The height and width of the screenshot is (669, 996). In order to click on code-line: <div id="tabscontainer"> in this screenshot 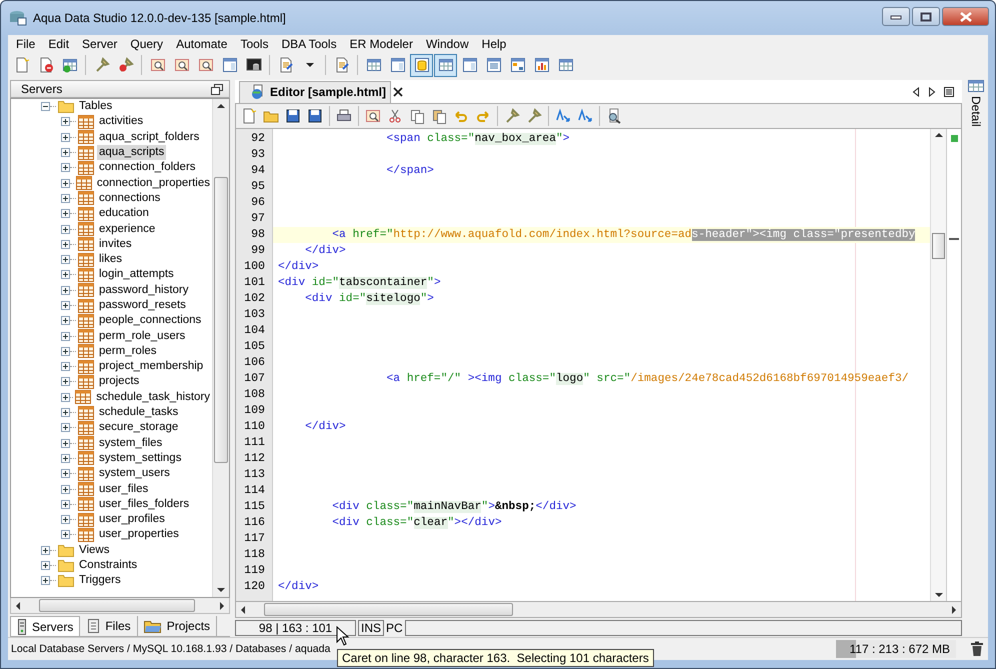, I will do `click(359, 283)`.